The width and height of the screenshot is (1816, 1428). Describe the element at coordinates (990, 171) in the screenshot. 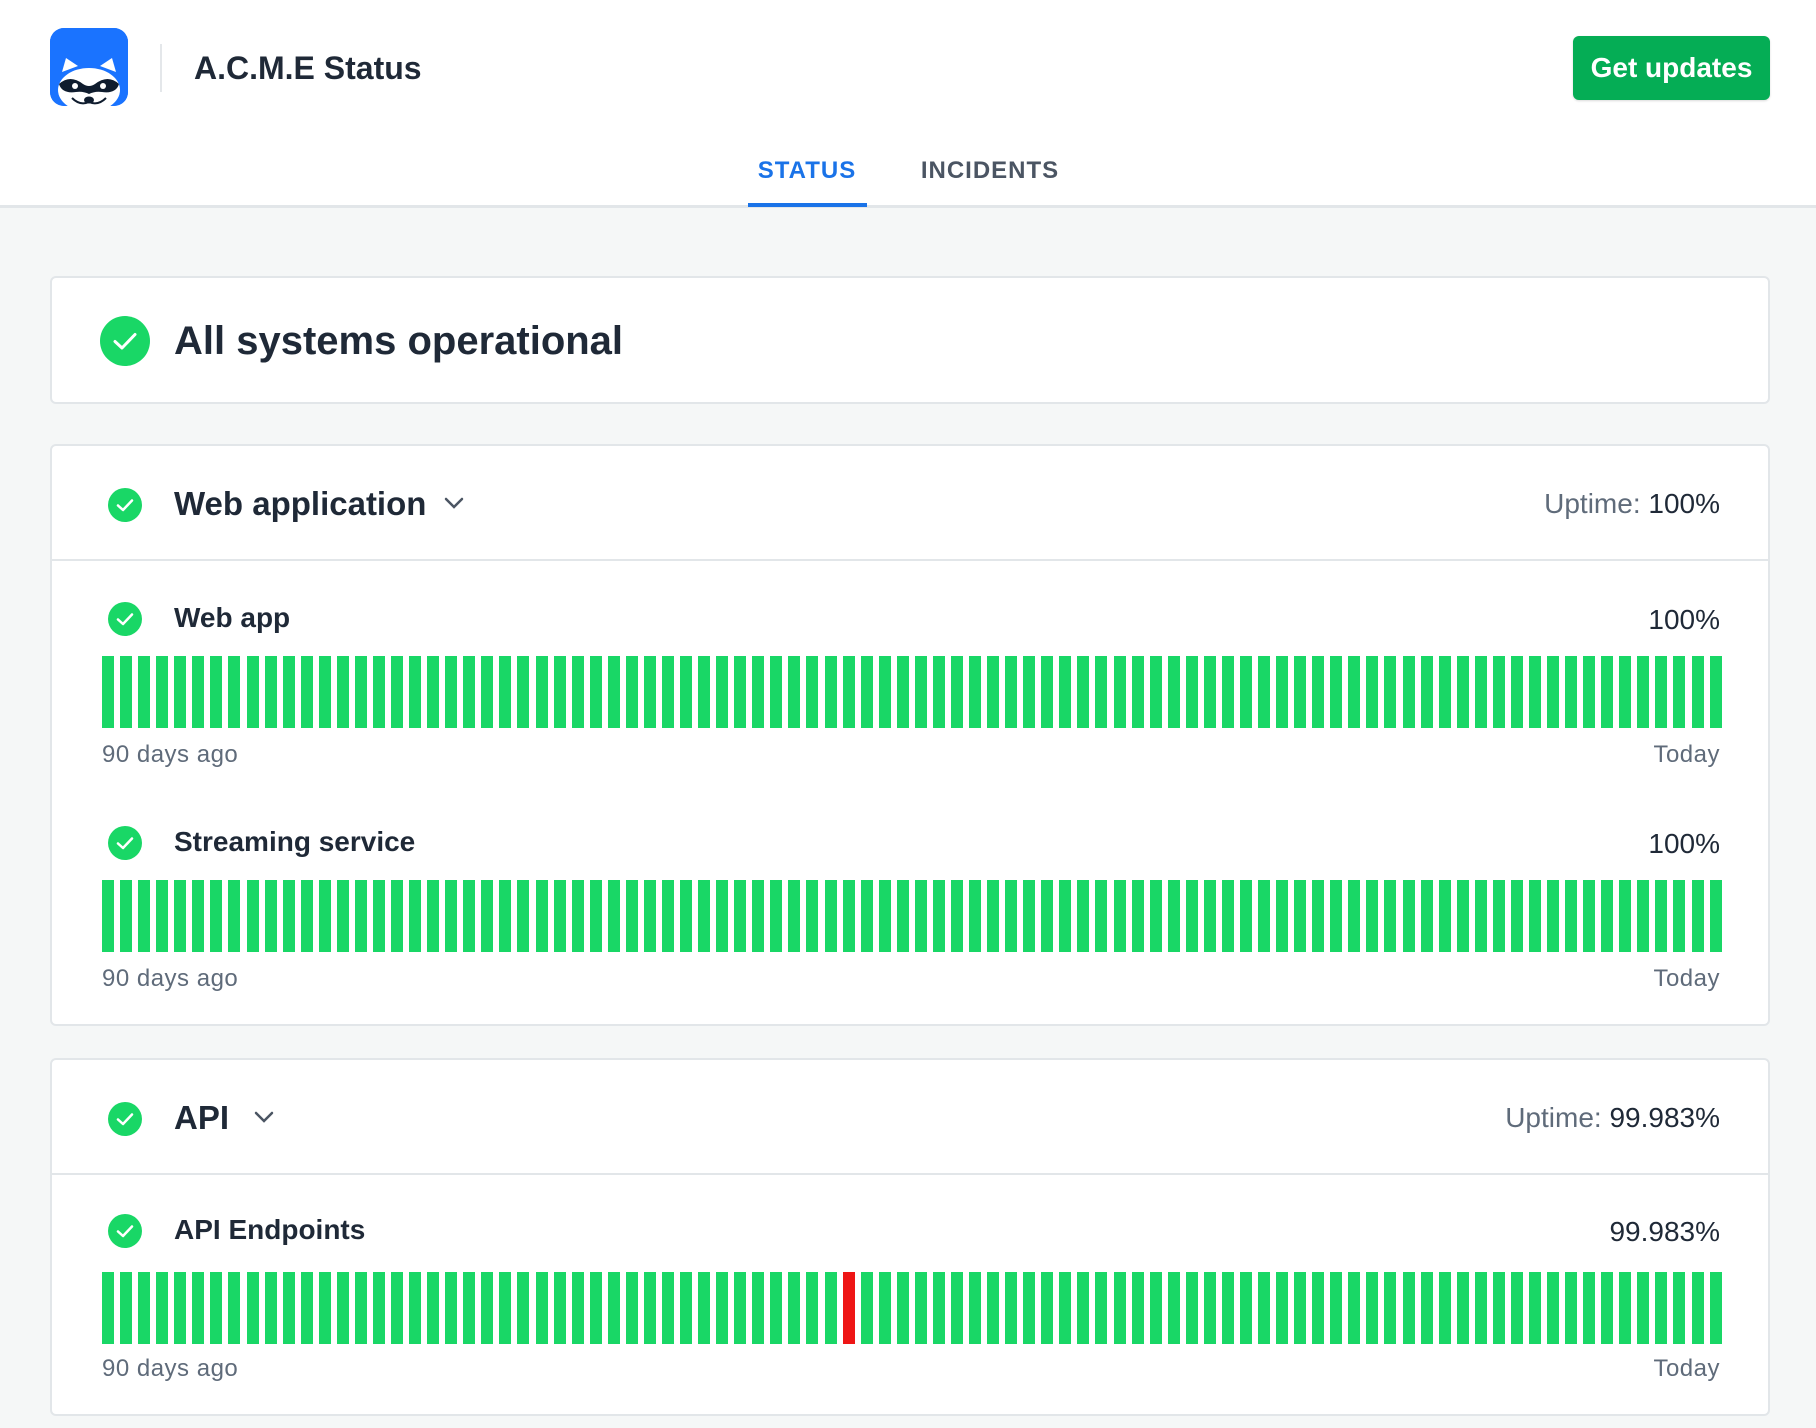

I see `tab-incidents: INCIDENTS` at that location.